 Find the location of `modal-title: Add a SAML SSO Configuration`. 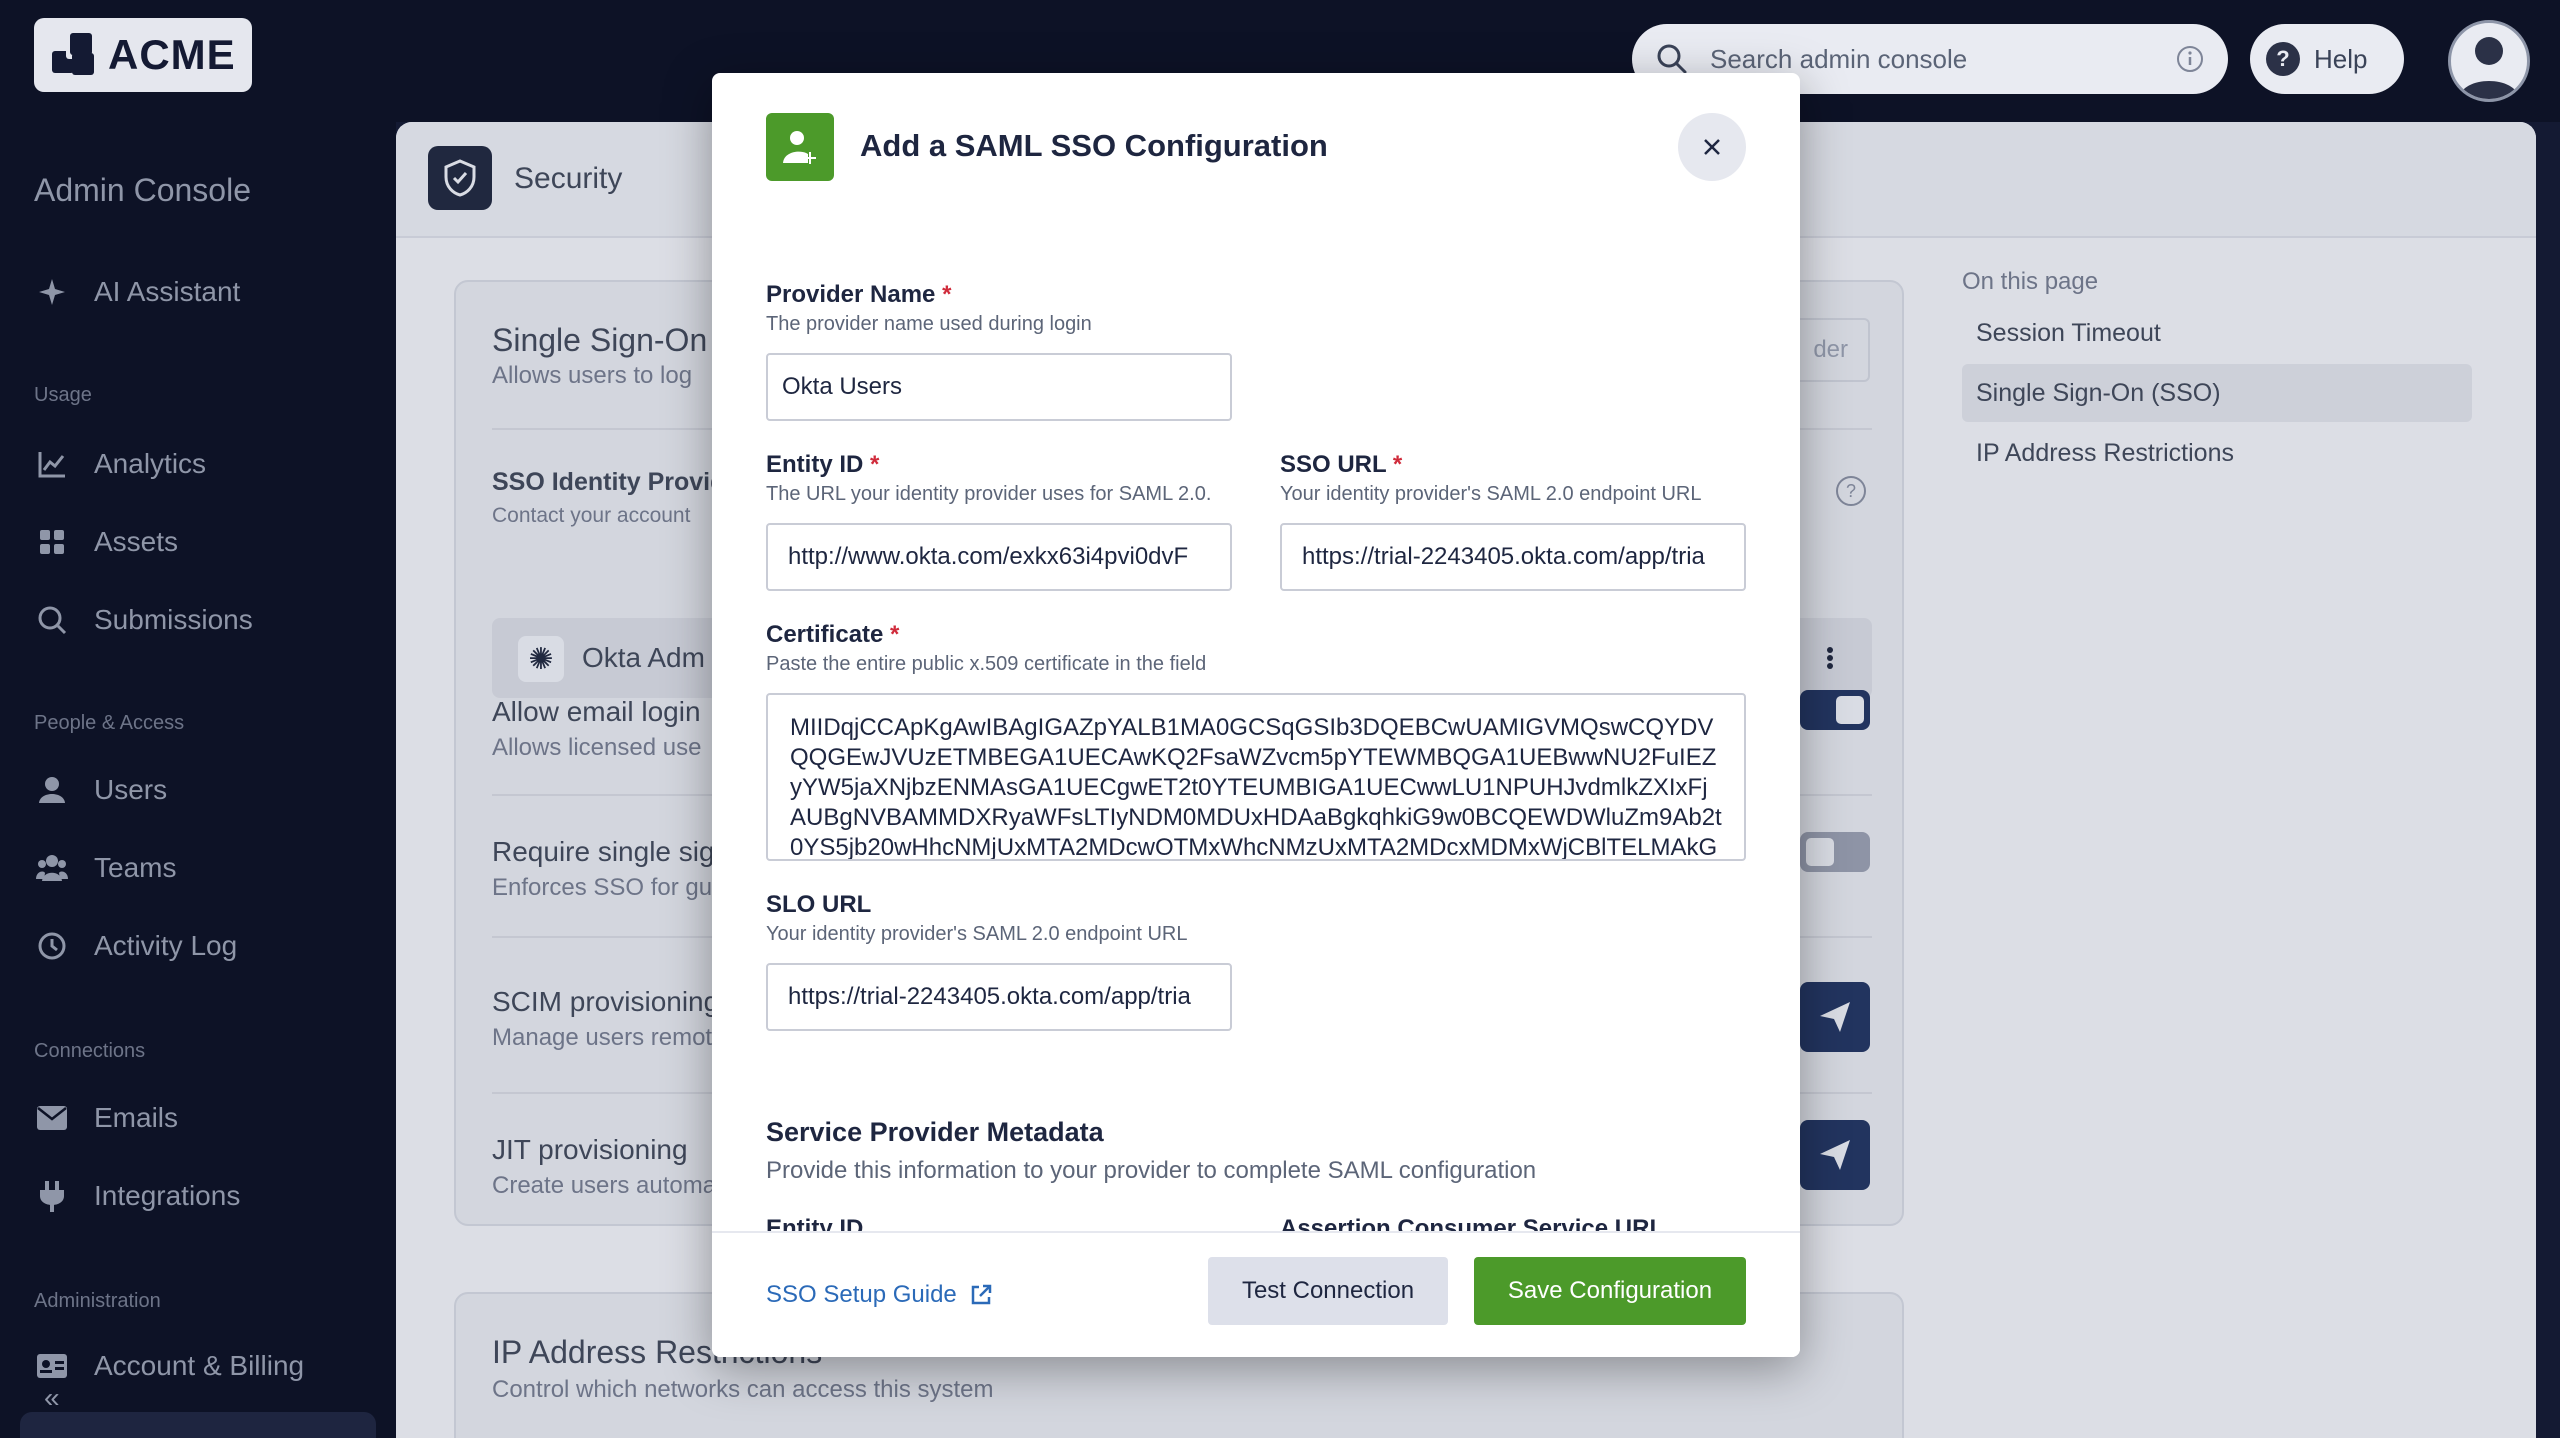

modal-title: Add a SAML SSO Configuration is located at coordinates (1094, 145).